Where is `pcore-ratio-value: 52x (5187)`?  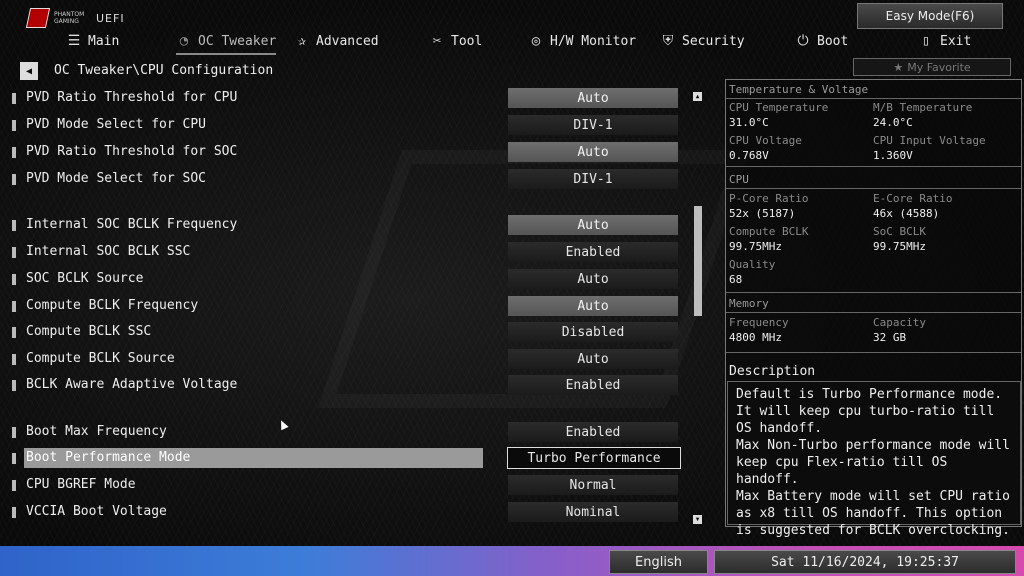 pcore-ratio-value: 52x (5187) is located at coordinates (762, 213).